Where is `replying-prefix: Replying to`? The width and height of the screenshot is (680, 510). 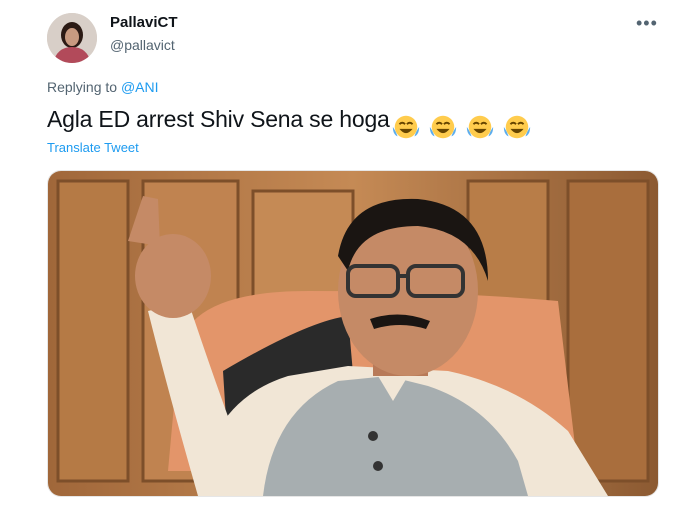
replying-prefix: Replying to is located at coordinates (82, 87).